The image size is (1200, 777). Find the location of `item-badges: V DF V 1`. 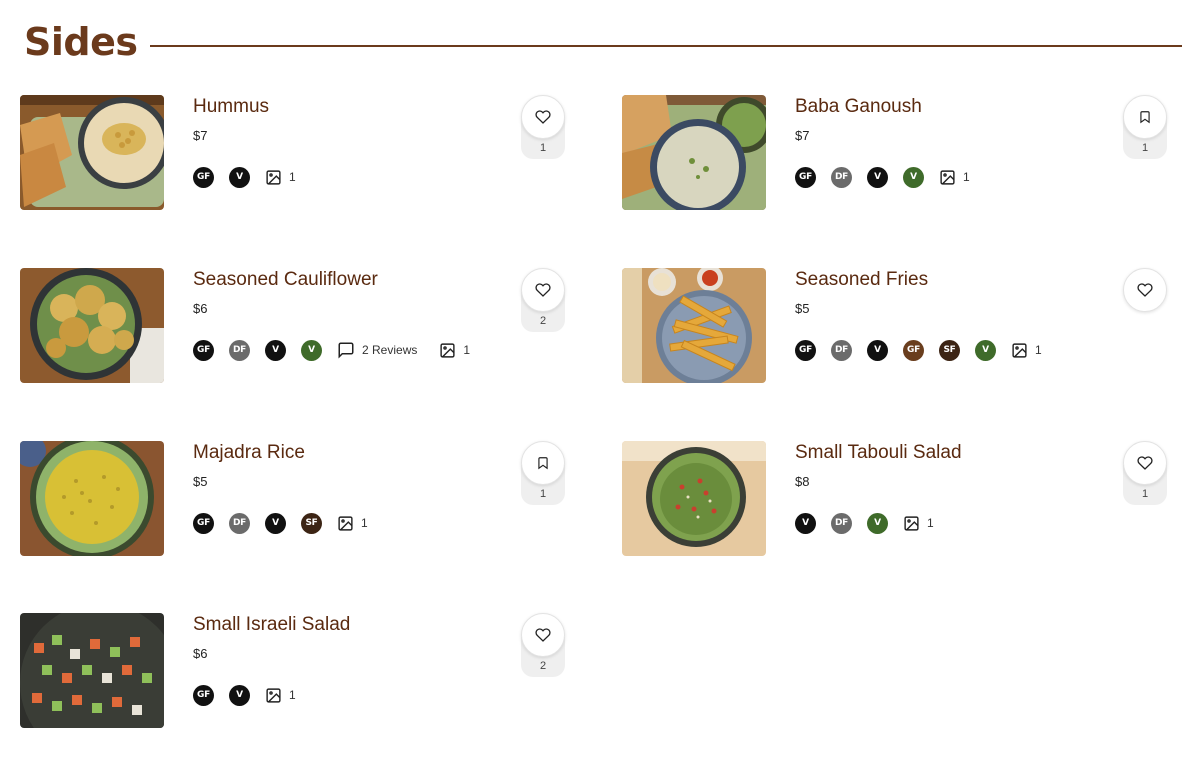

item-badges: V DF V 1 is located at coordinates (875, 523).